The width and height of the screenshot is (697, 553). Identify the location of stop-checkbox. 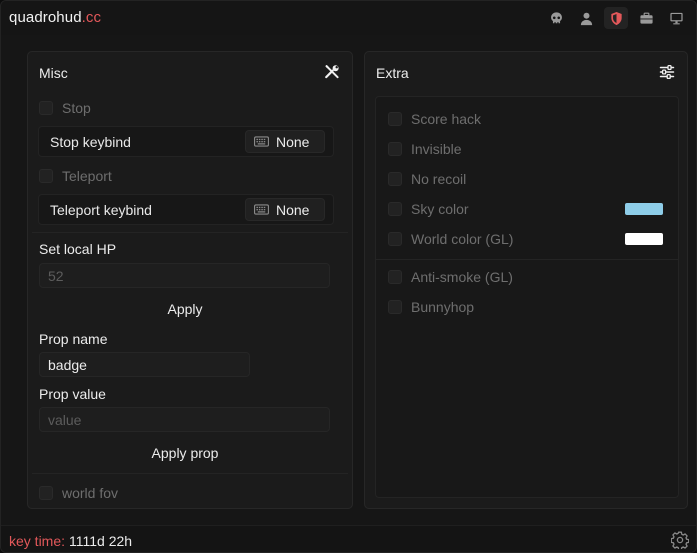
(46, 108).